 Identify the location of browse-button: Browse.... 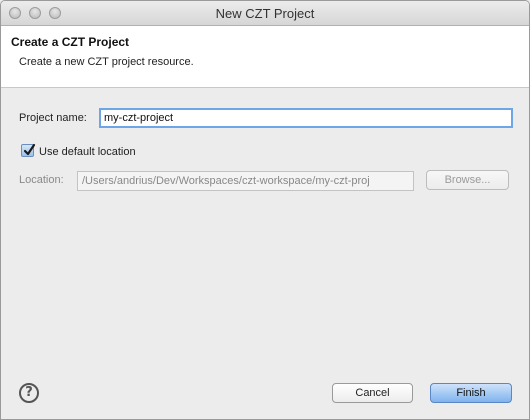
(467, 180).